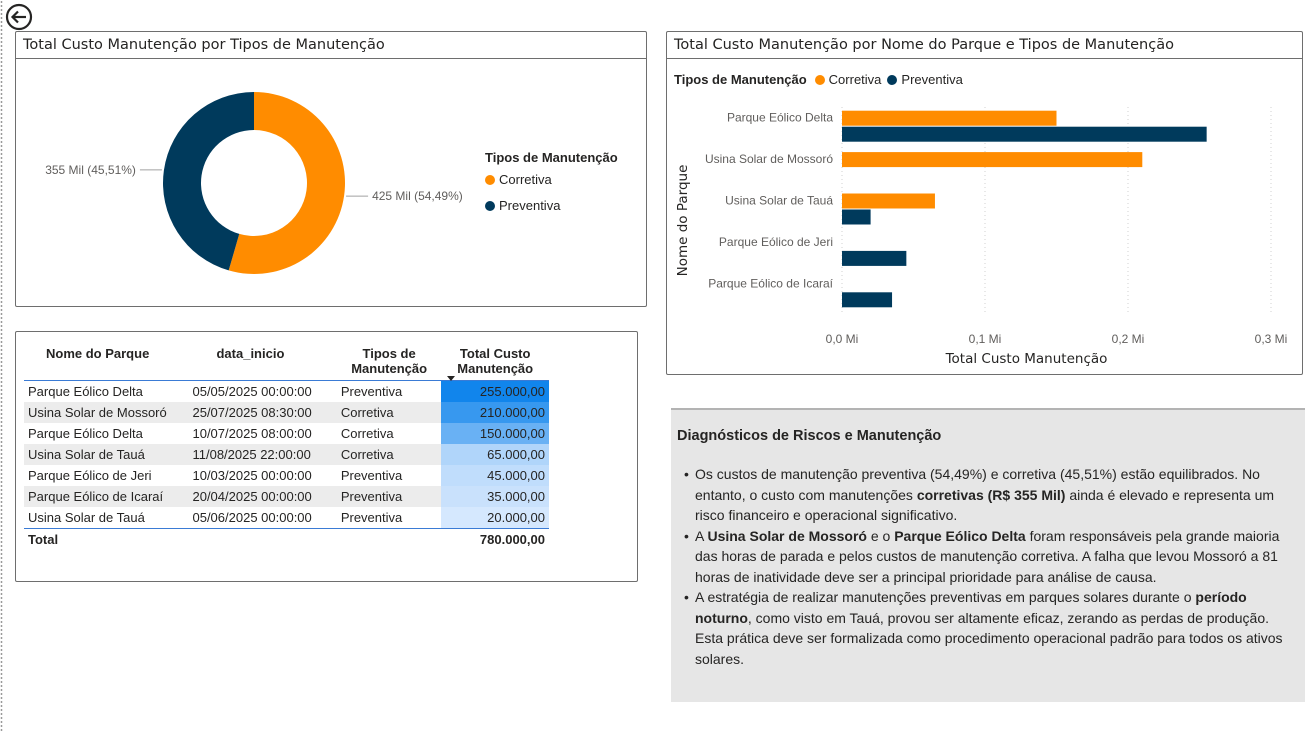 The width and height of the screenshot is (1307, 733). What do you see at coordinates (262, 496) in the screenshot?
I see `cell-data-inicio: 20/04/2025 00:00:00` at bounding box center [262, 496].